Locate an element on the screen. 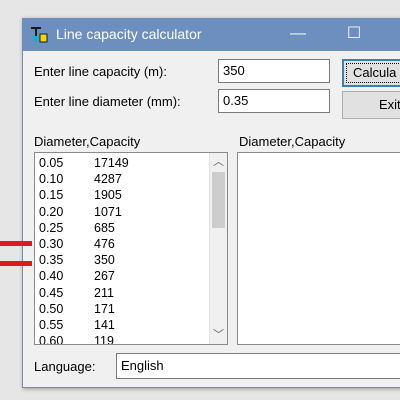 This screenshot has height=400, width=400. list-item-diameter: 0.60 is located at coordinates (51, 339).